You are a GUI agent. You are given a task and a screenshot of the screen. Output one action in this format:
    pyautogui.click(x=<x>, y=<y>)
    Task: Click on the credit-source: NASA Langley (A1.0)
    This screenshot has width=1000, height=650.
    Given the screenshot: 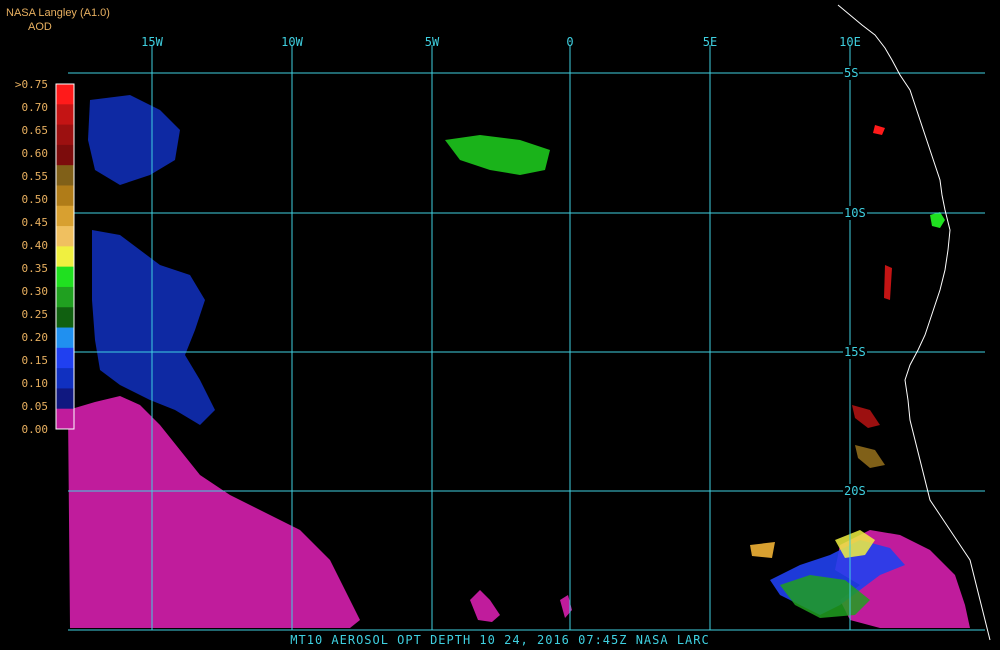 What is the action you would take?
    pyautogui.click(x=58, y=13)
    